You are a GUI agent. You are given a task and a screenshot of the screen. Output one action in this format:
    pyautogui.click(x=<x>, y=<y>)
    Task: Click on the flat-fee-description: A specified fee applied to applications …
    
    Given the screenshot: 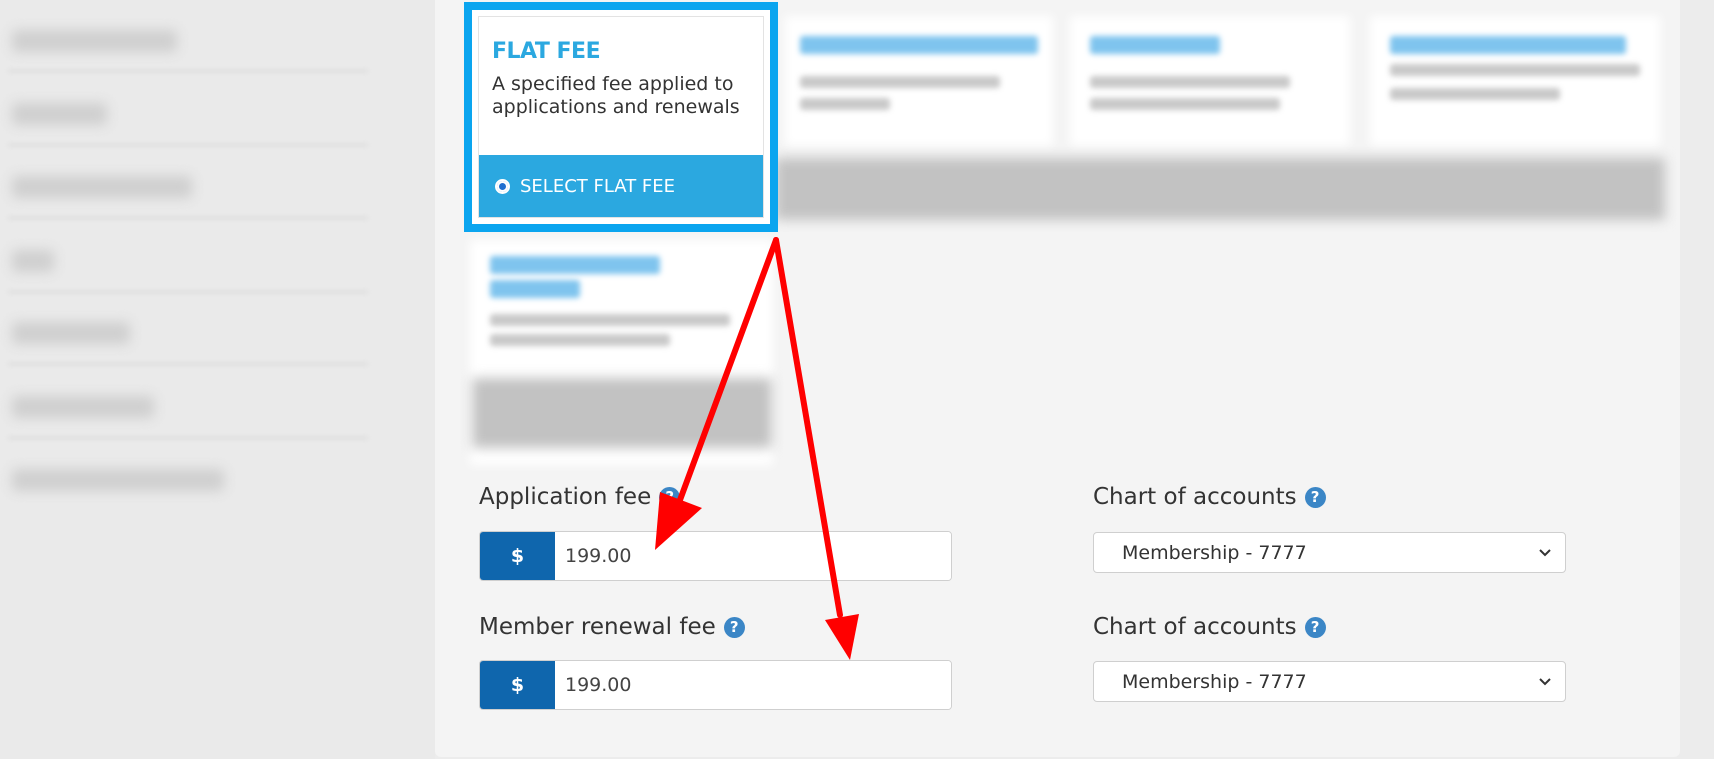 What is the action you would take?
    pyautogui.click(x=616, y=95)
    